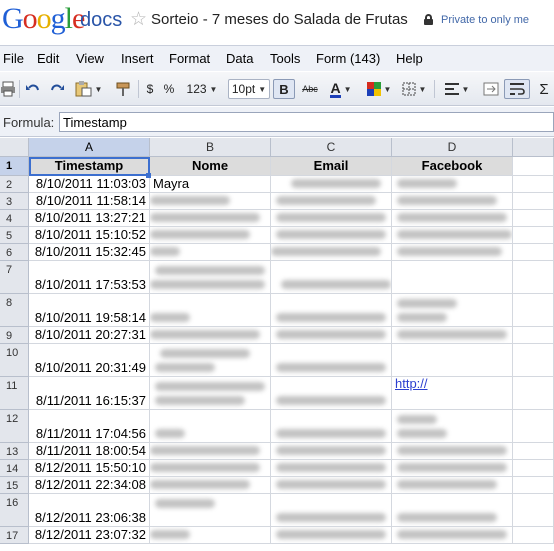 The image size is (554, 551). What do you see at coordinates (14, 310) in the screenshot?
I see `row-header-8: 8` at bounding box center [14, 310].